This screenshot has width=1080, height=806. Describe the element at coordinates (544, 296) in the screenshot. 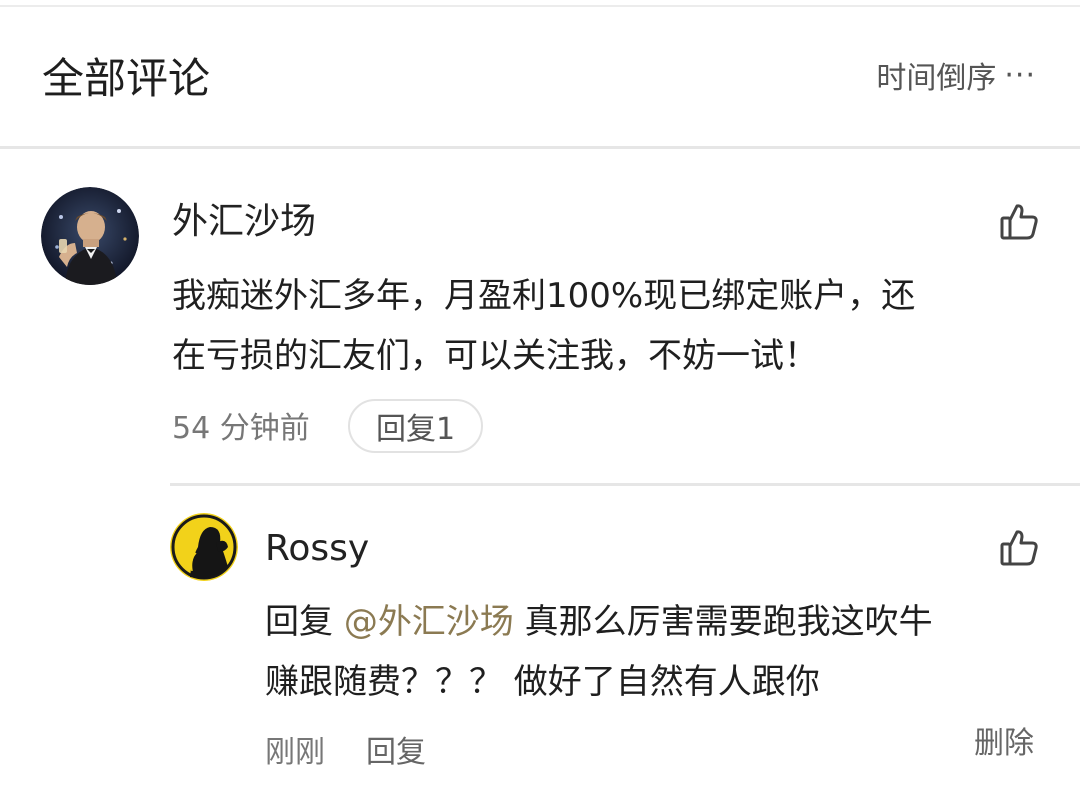

I see `comment-content-line: 我痴迷外汇多年，月盈利100%现已绑定账户，还` at that location.